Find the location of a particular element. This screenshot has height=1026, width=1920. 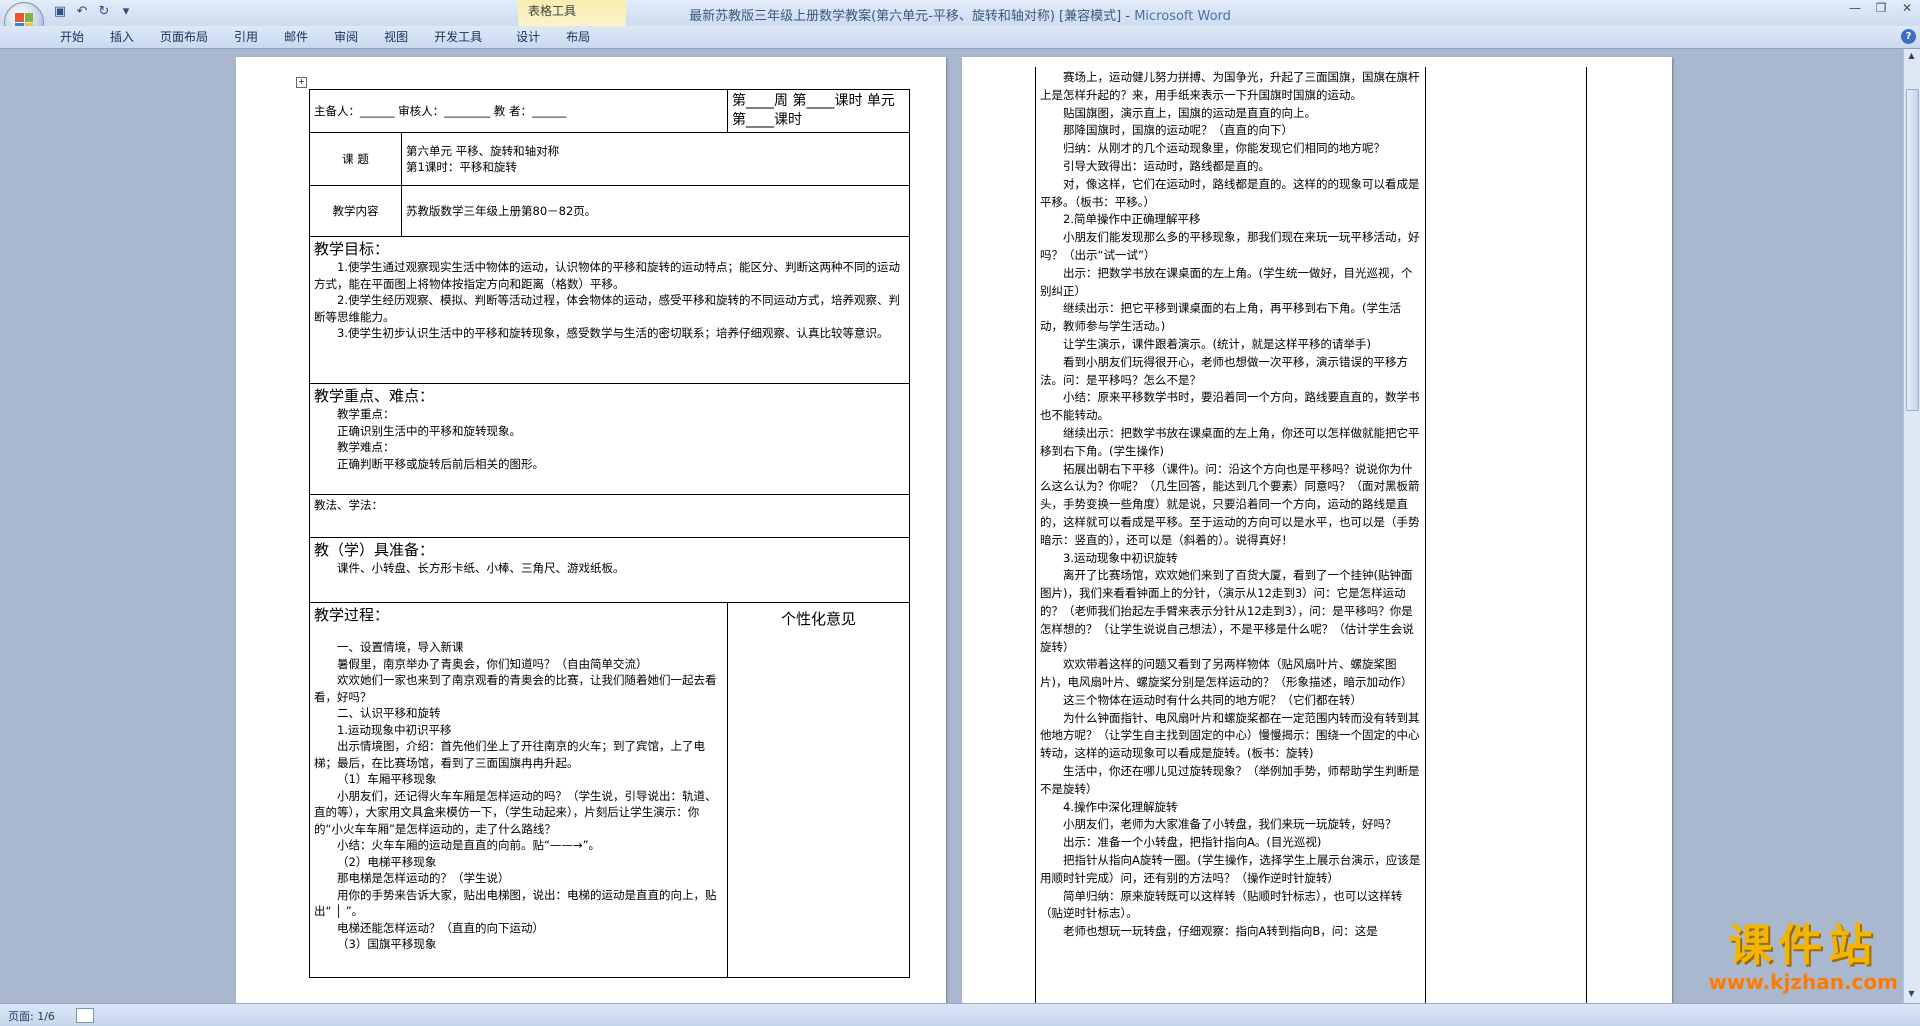

key-line: 教学重点： is located at coordinates (366, 414).